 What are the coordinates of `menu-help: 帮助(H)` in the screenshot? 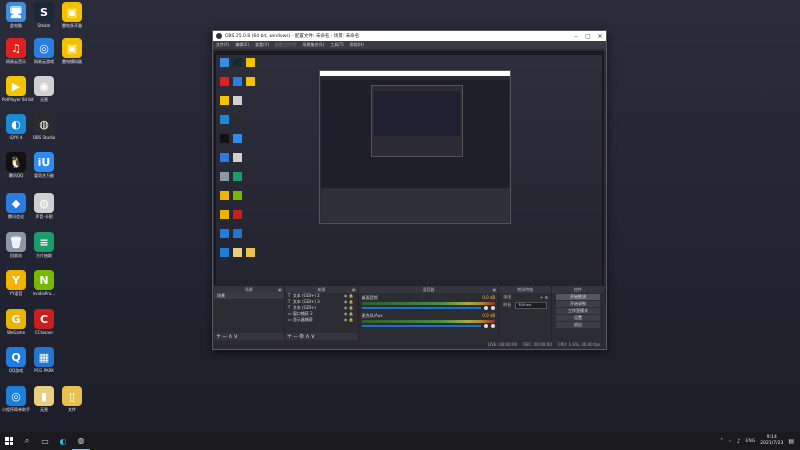 It's located at (357, 45).